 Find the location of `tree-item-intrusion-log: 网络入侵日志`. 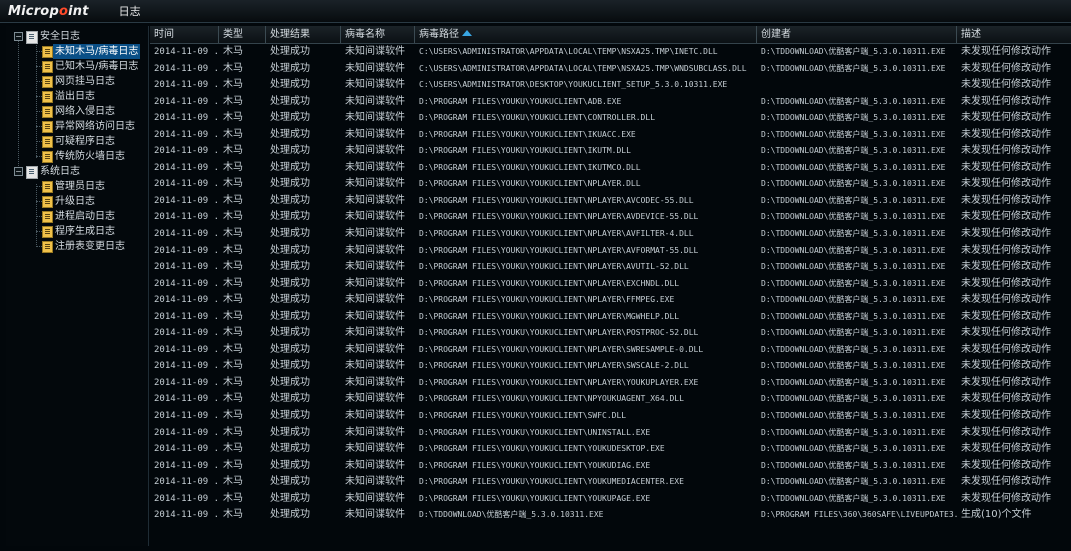

tree-item-intrusion-log: 网络入侵日志 is located at coordinates (77, 111).